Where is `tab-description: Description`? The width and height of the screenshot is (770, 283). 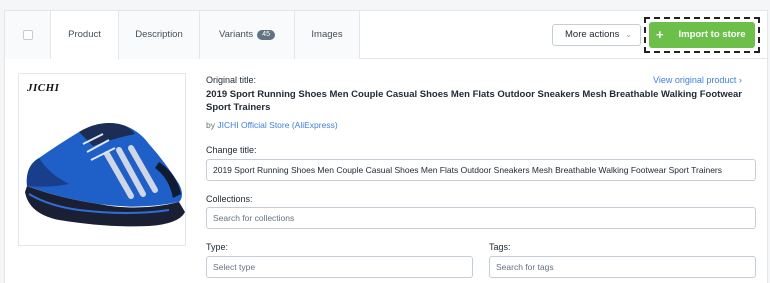 tab-description: Description is located at coordinates (159, 35).